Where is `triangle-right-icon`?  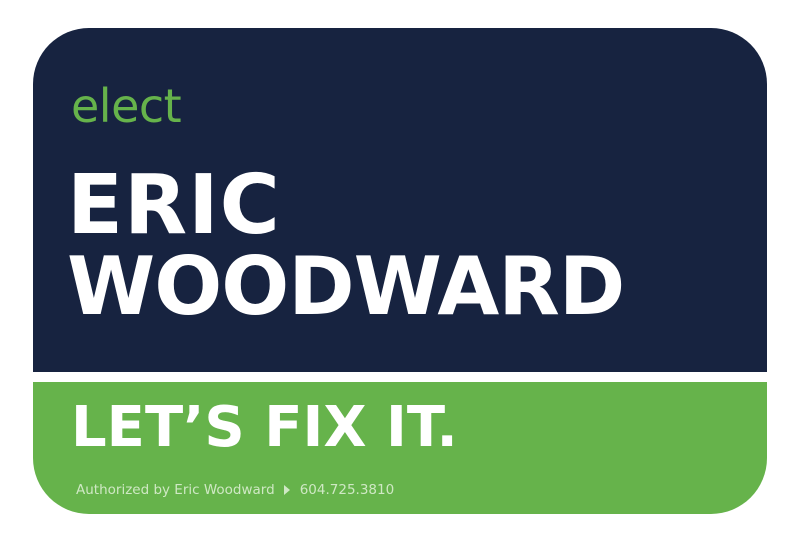 triangle-right-icon is located at coordinates (286, 490).